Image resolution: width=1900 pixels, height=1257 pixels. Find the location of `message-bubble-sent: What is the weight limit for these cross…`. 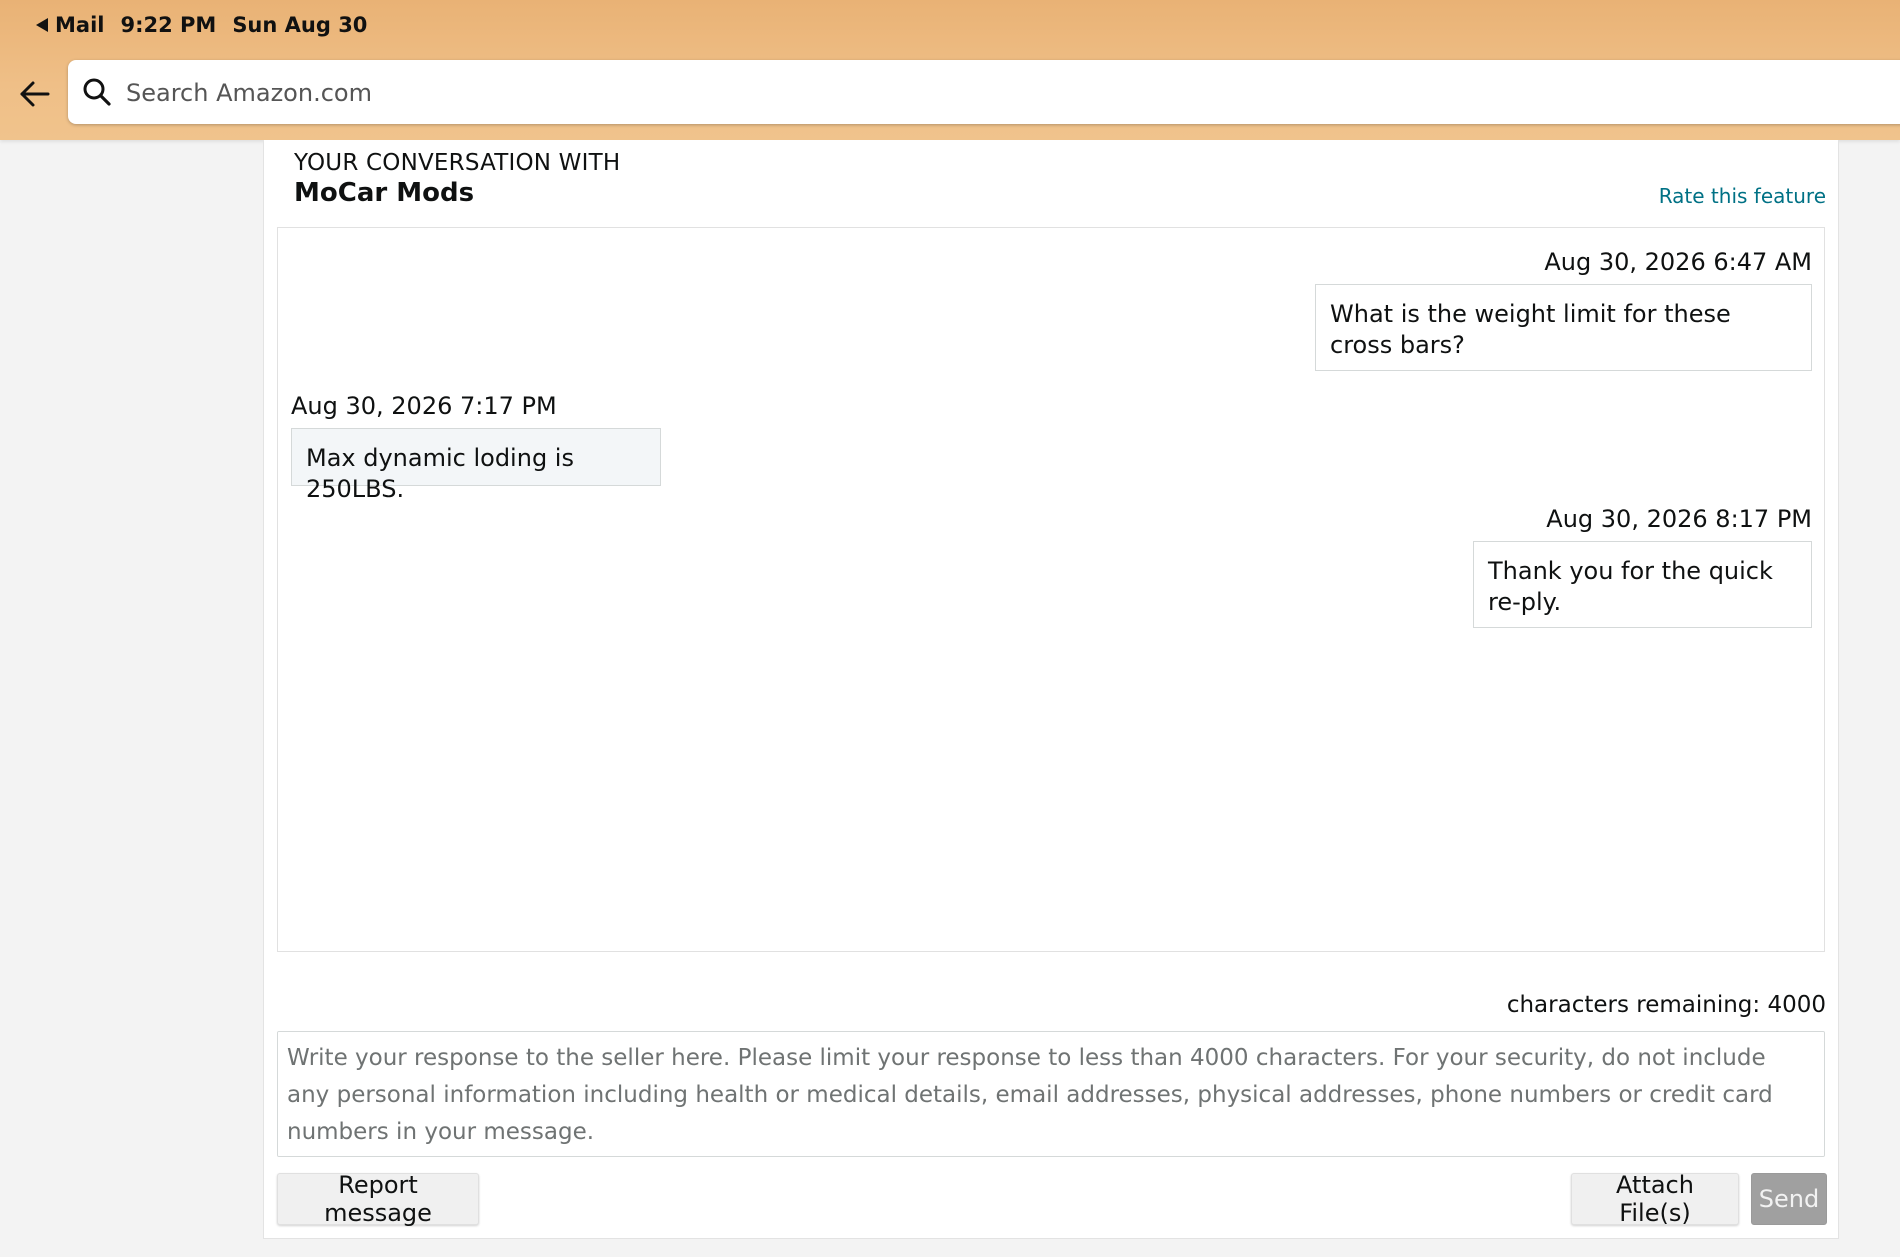

message-bubble-sent: What is the weight limit for these cross… is located at coordinates (1563, 327).